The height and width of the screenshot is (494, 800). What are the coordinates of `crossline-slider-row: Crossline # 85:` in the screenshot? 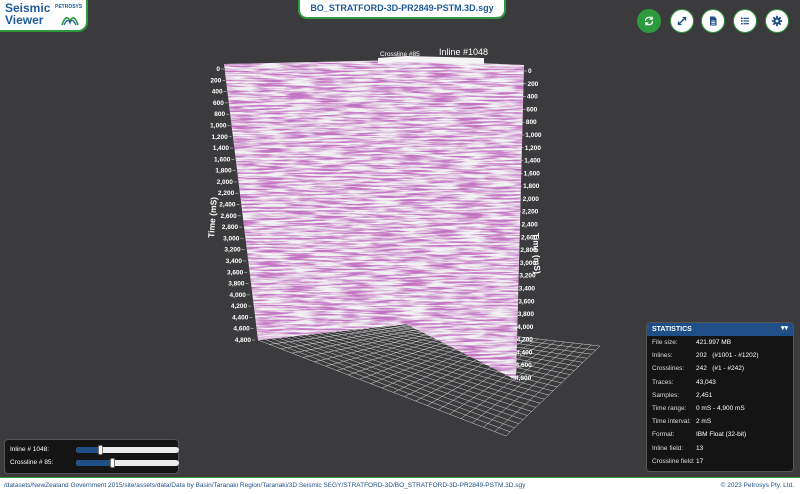 It's located at (94, 463).